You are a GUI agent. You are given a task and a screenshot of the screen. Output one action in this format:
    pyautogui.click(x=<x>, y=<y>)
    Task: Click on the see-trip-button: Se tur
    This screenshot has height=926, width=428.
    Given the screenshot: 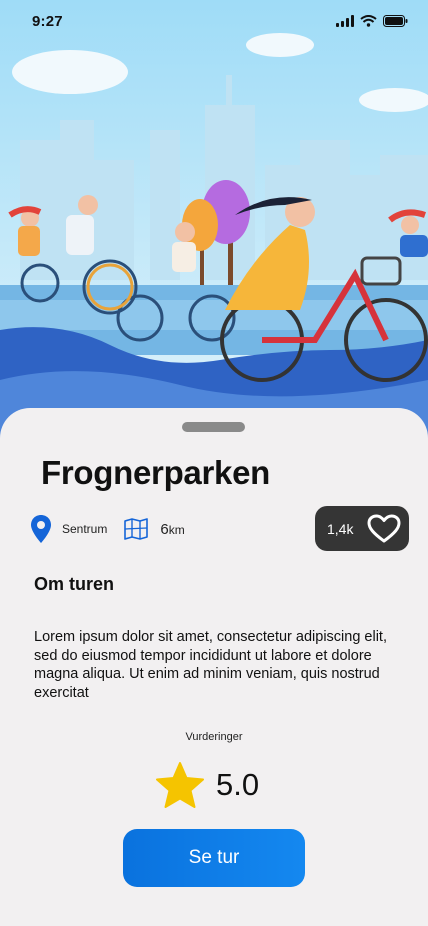 What is the action you would take?
    pyautogui.click(x=214, y=858)
    